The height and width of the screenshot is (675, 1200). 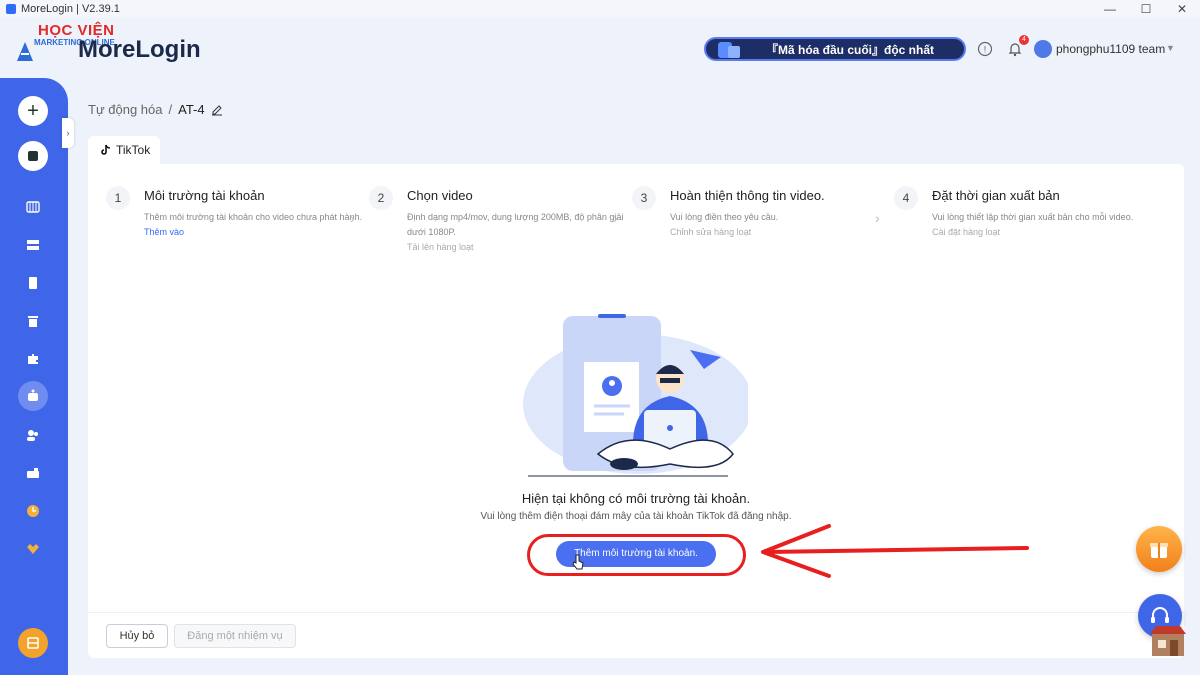 What do you see at coordinates (850, 49) in the screenshot?
I see `promo-text: 『Mã hóa đầu cuối』độc nhất` at bounding box center [850, 49].